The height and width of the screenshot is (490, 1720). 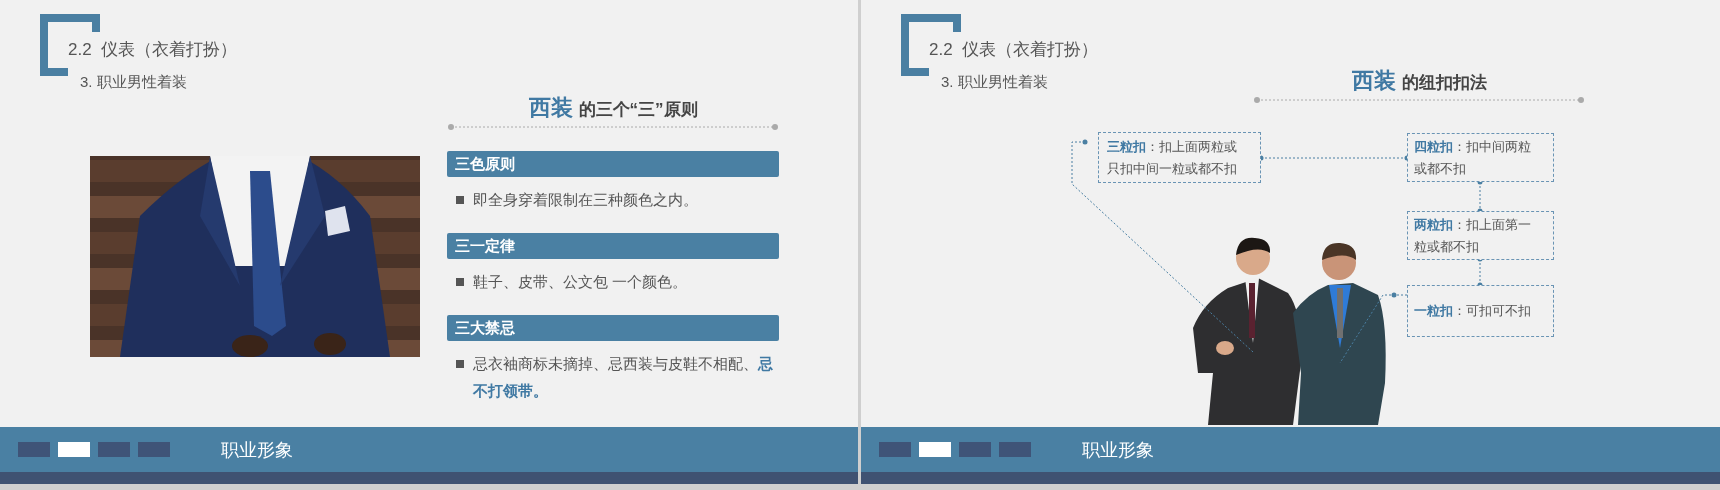 What do you see at coordinates (1373, 328) in the screenshot?
I see `connector-line` at bounding box center [1373, 328].